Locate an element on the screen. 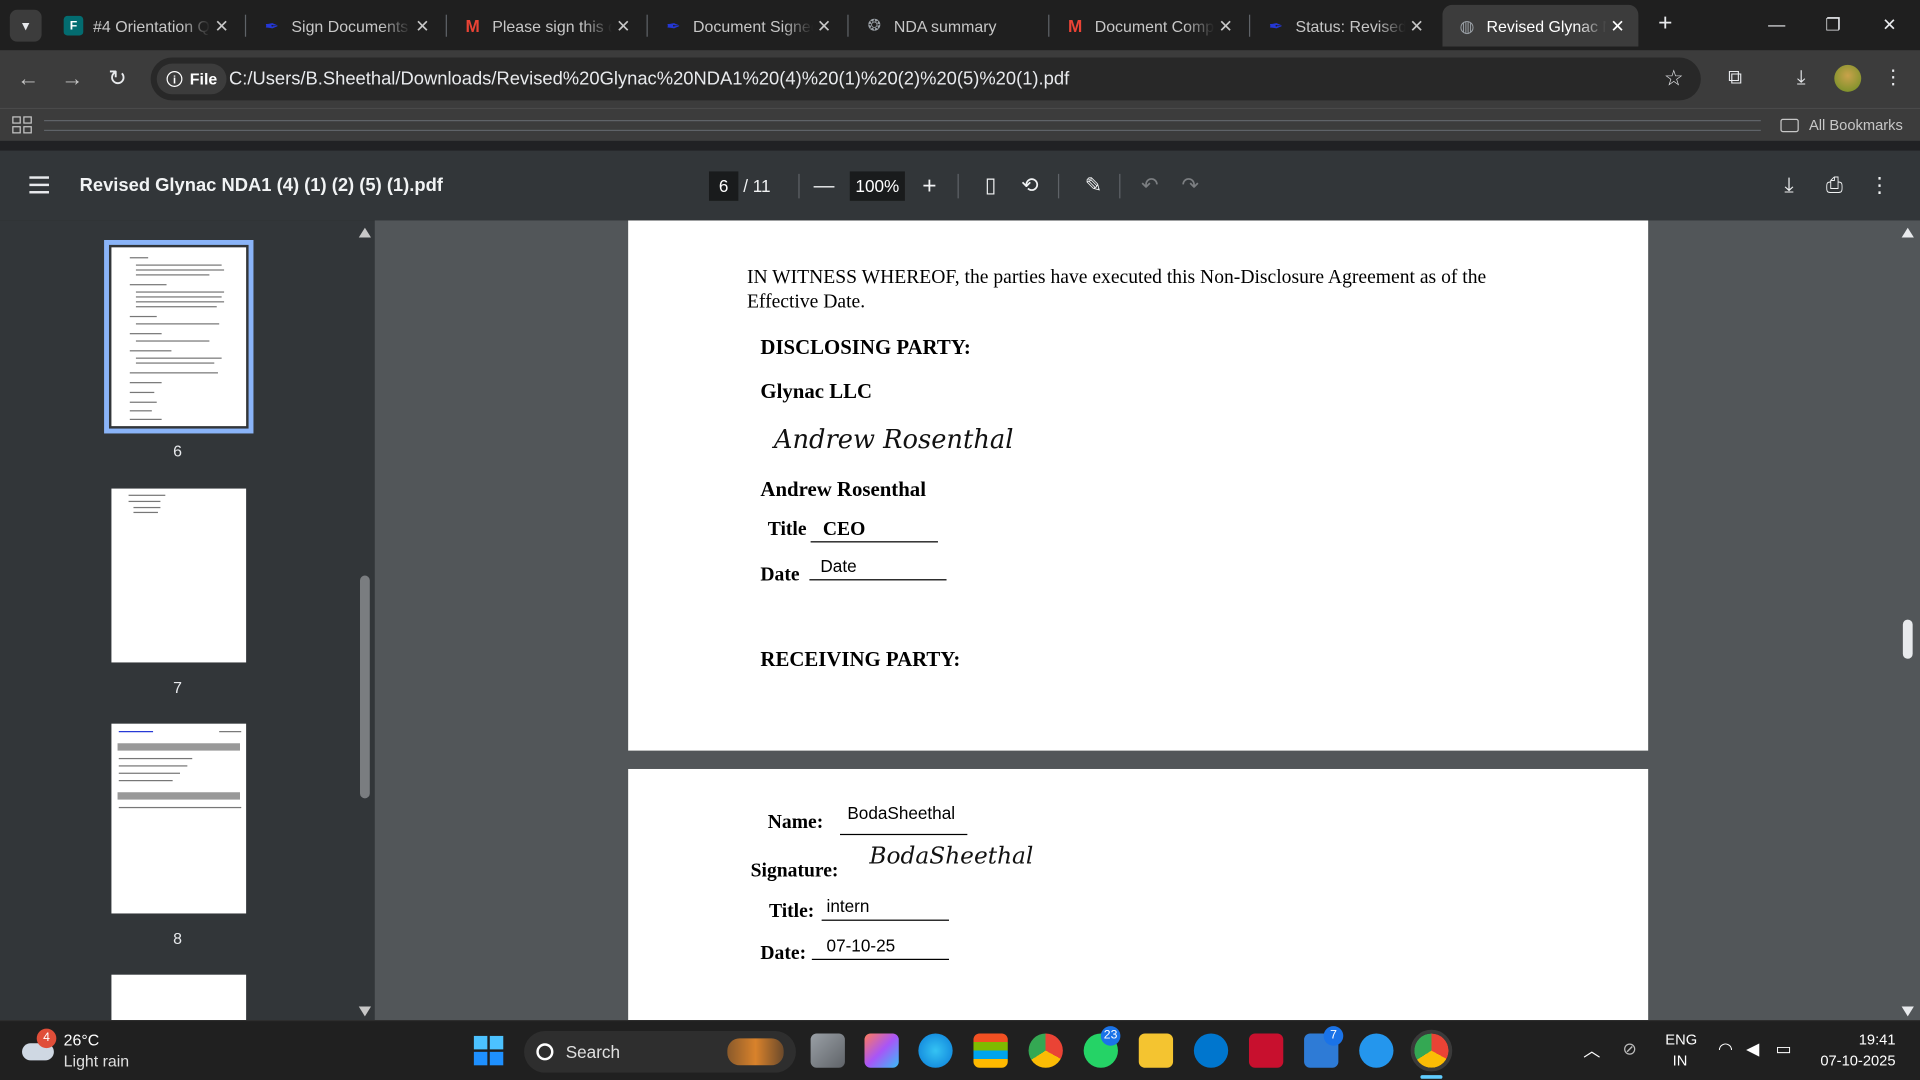  download-pdf-icon: ⤓ is located at coordinates (1789, 186).